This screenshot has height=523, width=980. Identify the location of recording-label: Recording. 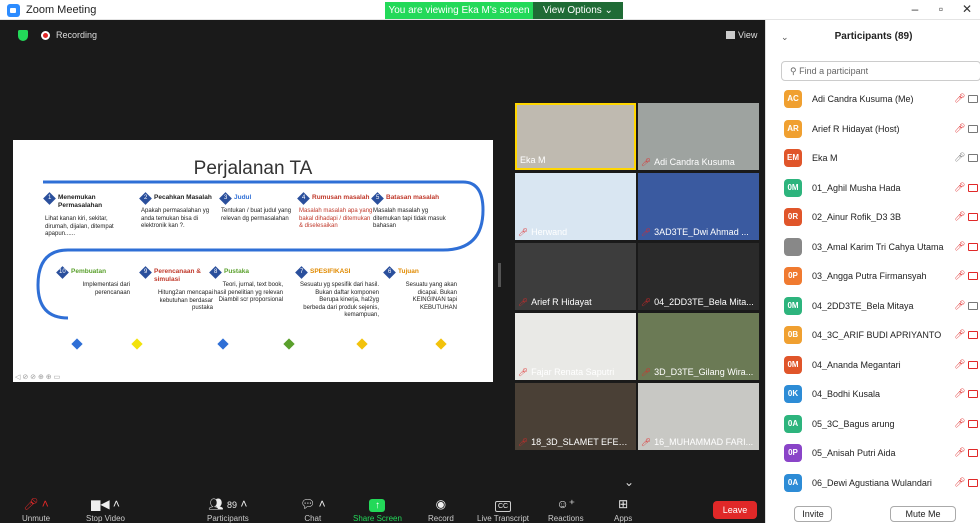
(76, 35).